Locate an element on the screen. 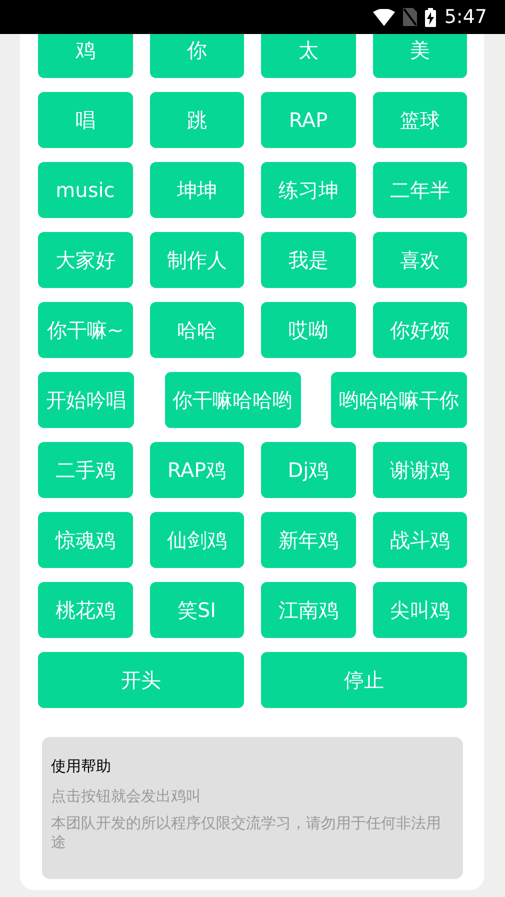 This screenshot has width=505, height=897. sound-button: 你好烦 is located at coordinates (419, 330).